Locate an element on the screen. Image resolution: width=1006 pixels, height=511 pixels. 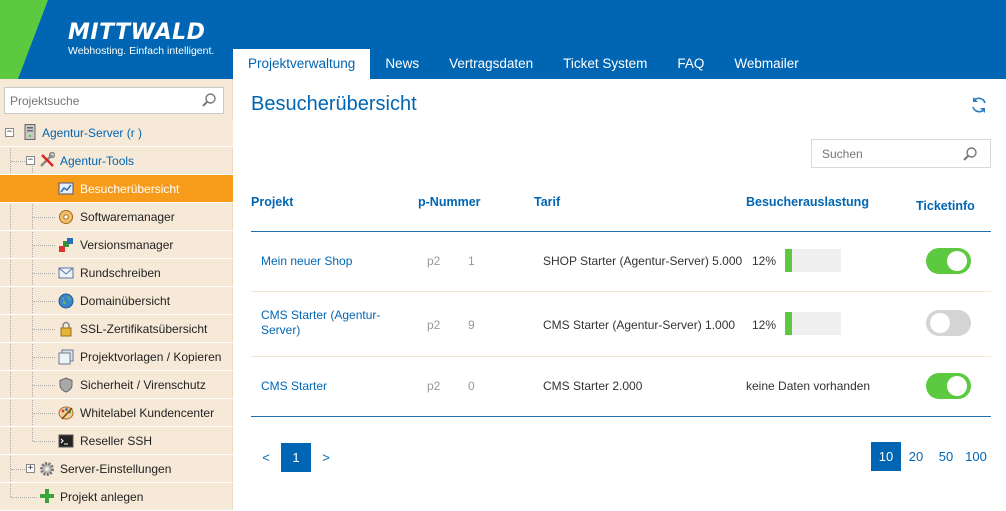
sidebar-item-label: Sicherheit / Virenschutz is located at coordinates (143, 384).